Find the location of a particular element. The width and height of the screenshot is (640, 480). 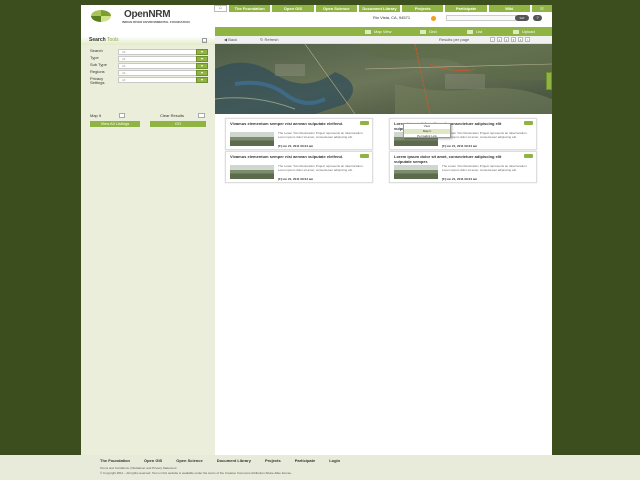

page-4: 4 is located at coordinates (520, 39).